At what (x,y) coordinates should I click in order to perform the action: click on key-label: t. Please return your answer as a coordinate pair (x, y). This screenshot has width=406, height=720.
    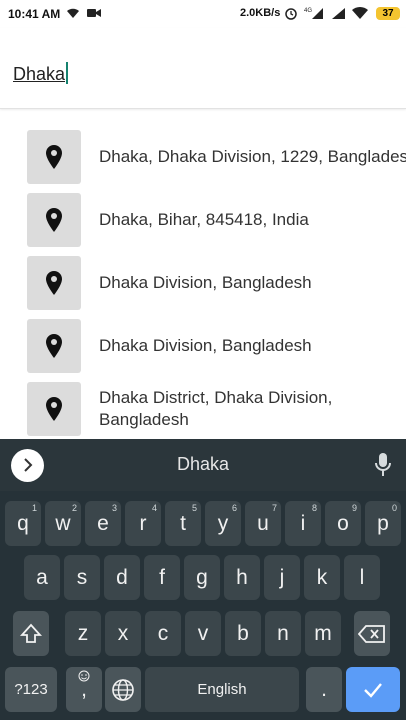
    Looking at the image, I should click on (183, 523).